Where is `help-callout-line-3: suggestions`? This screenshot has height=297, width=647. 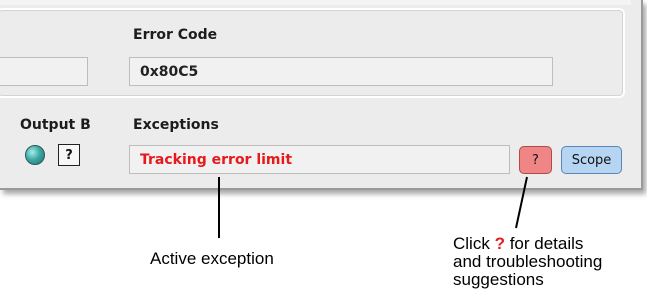 help-callout-line-3: suggestions is located at coordinates (498, 279).